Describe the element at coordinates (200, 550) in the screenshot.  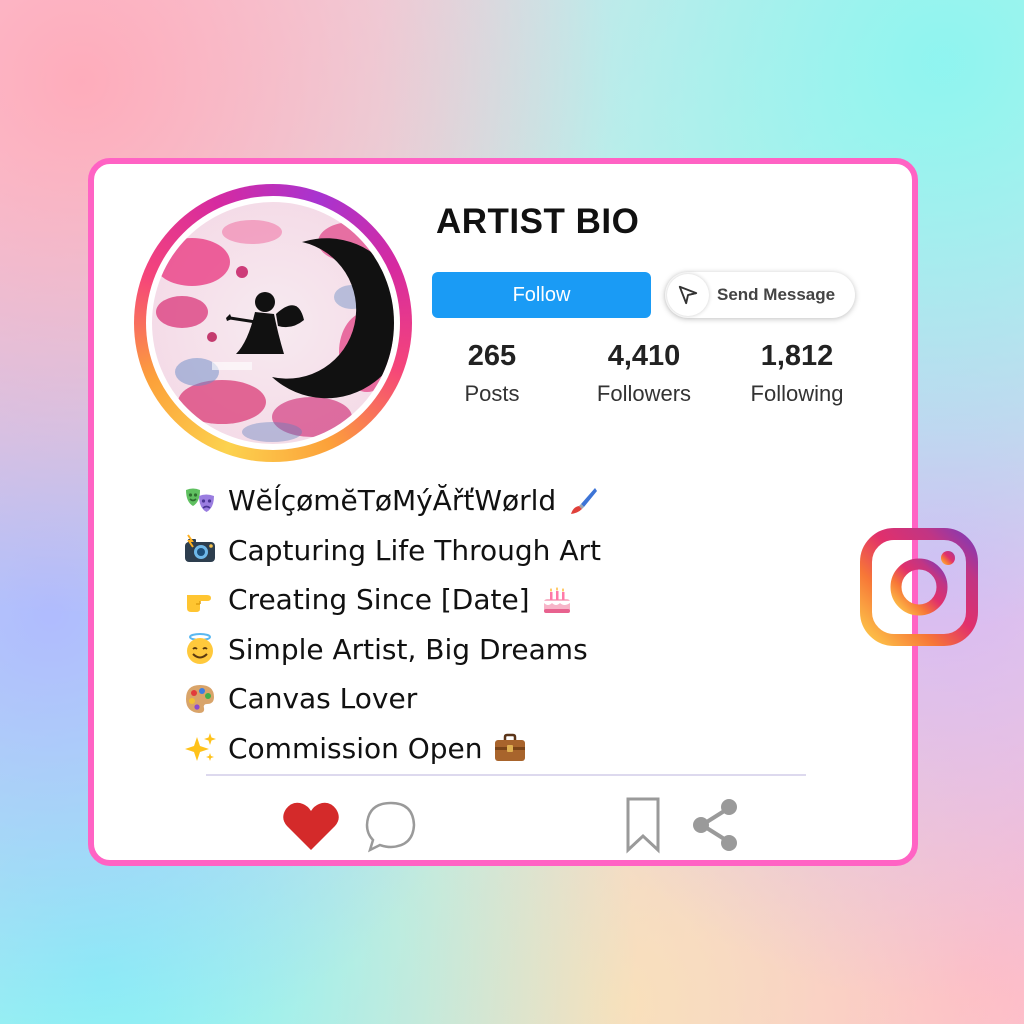
I see `camera-flash-icon` at that location.